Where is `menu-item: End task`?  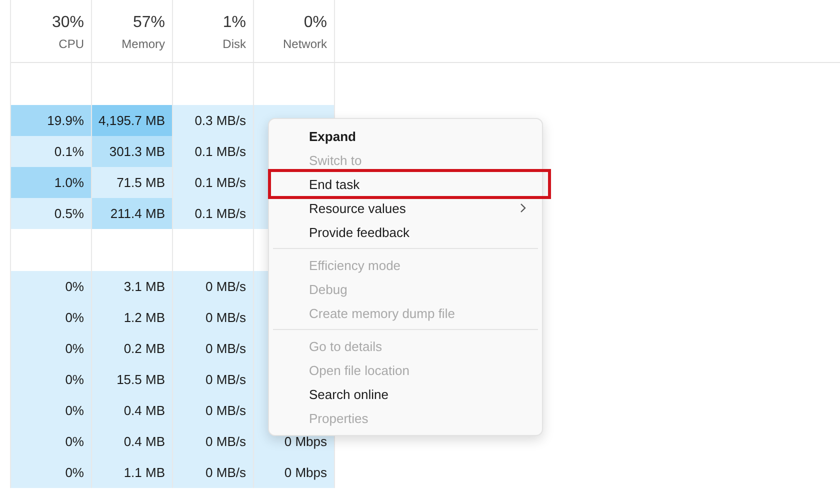
menu-item: End task is located at coordinates (409, 184).